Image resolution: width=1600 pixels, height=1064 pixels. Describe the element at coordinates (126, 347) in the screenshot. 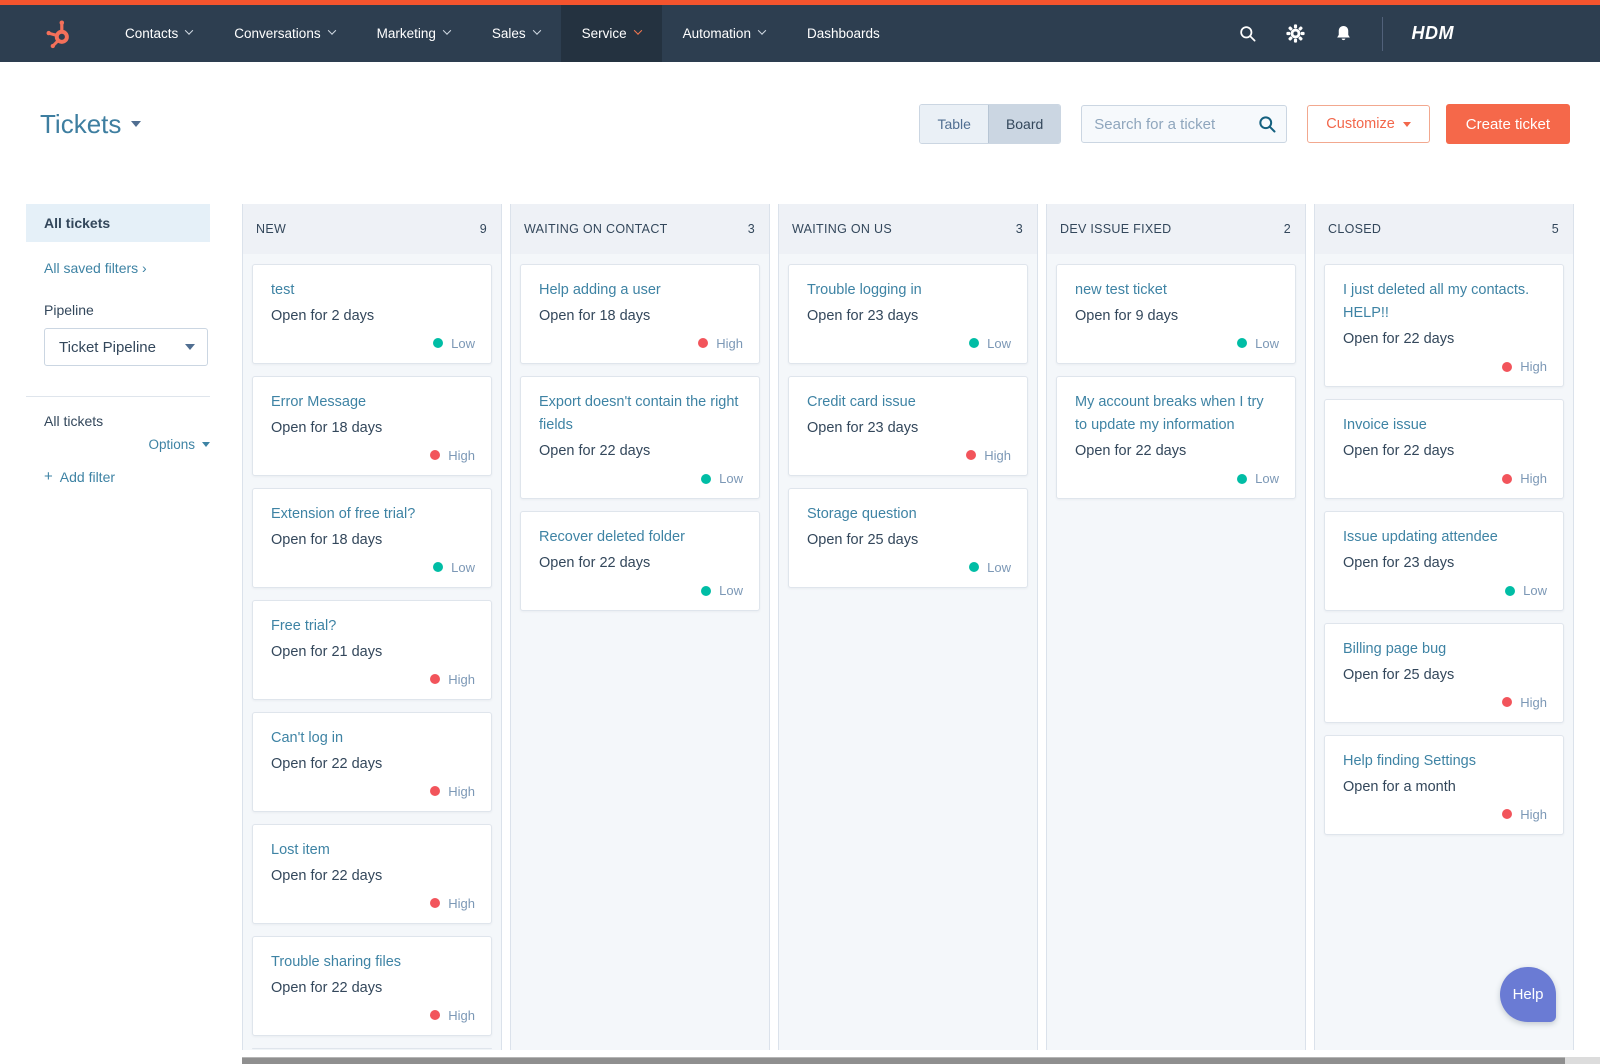

I see `pipeline-select: Ticket Pipeline` at that location.